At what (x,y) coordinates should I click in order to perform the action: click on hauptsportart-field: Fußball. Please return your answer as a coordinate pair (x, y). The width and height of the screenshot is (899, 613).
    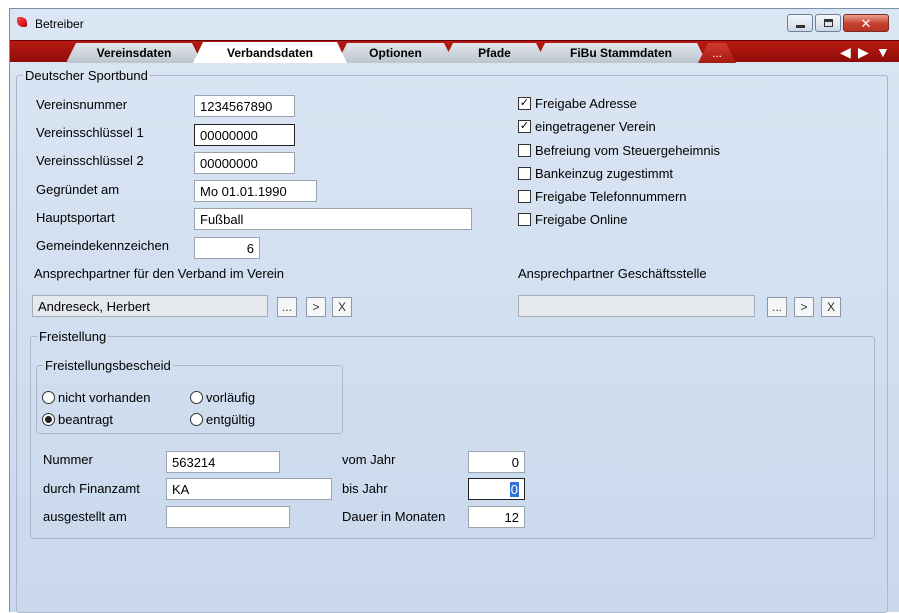
    Looking at the image, I should click on (333, 219).